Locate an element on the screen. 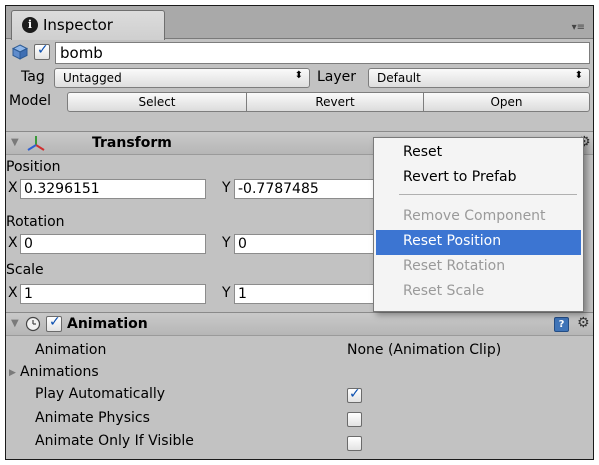  object-name-field: bomb is located at coordinates (322, 53).